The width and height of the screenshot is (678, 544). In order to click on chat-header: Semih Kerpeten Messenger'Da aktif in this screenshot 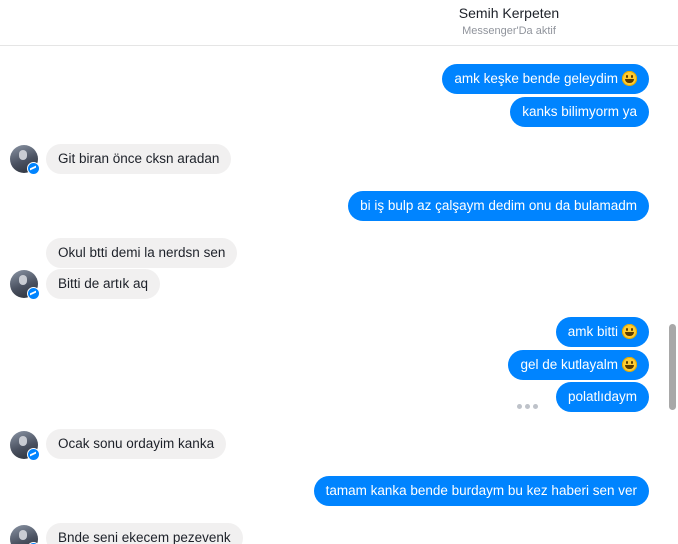, I will do `click(339, 23)`.